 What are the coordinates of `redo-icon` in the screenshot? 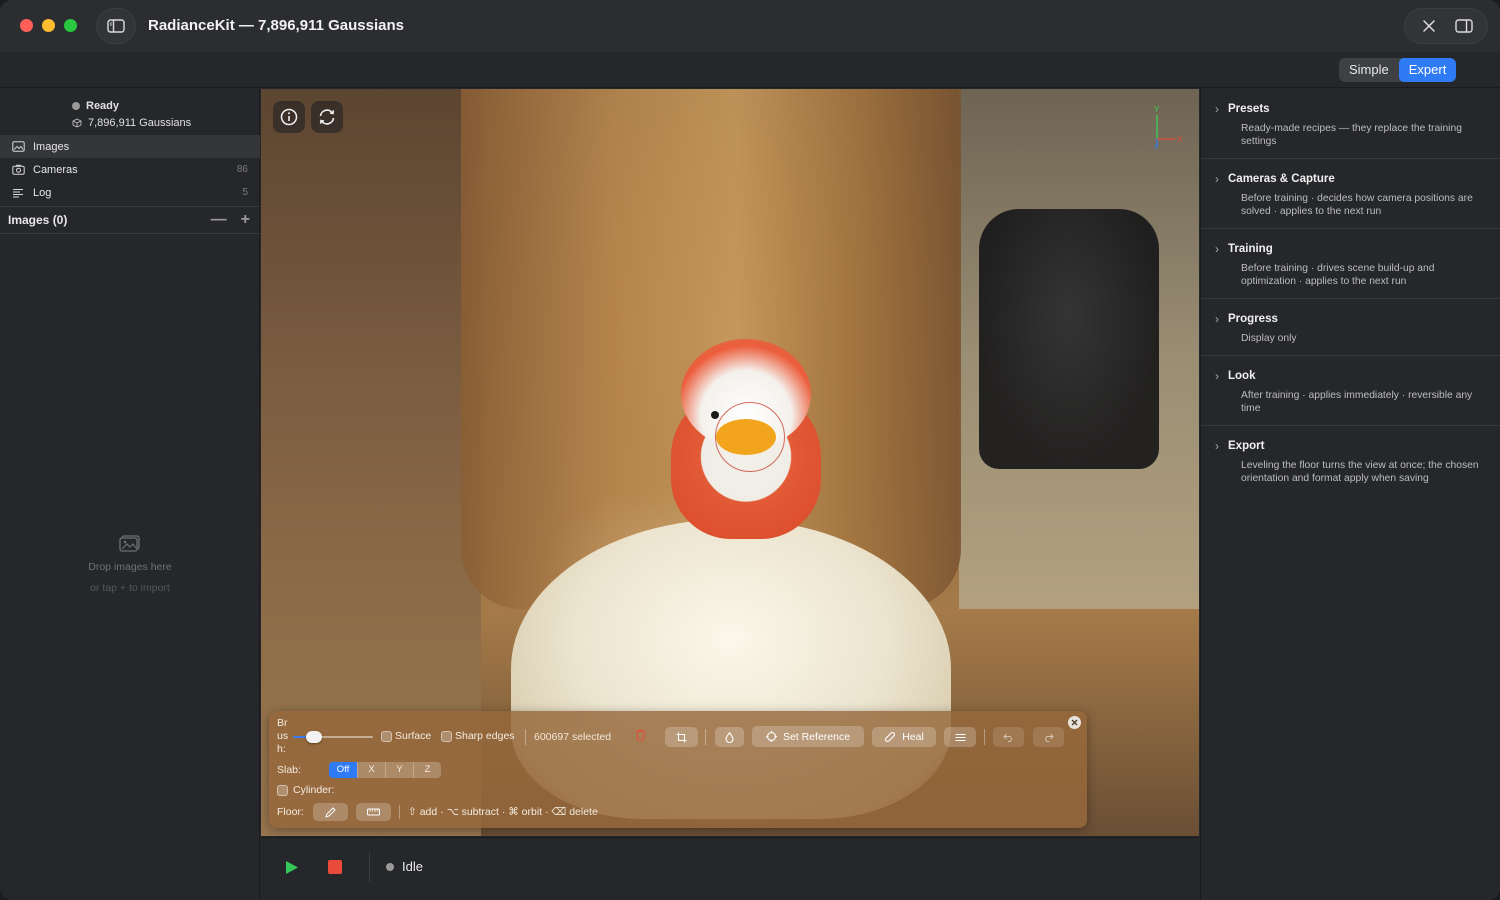 It's located at (1049, 737).